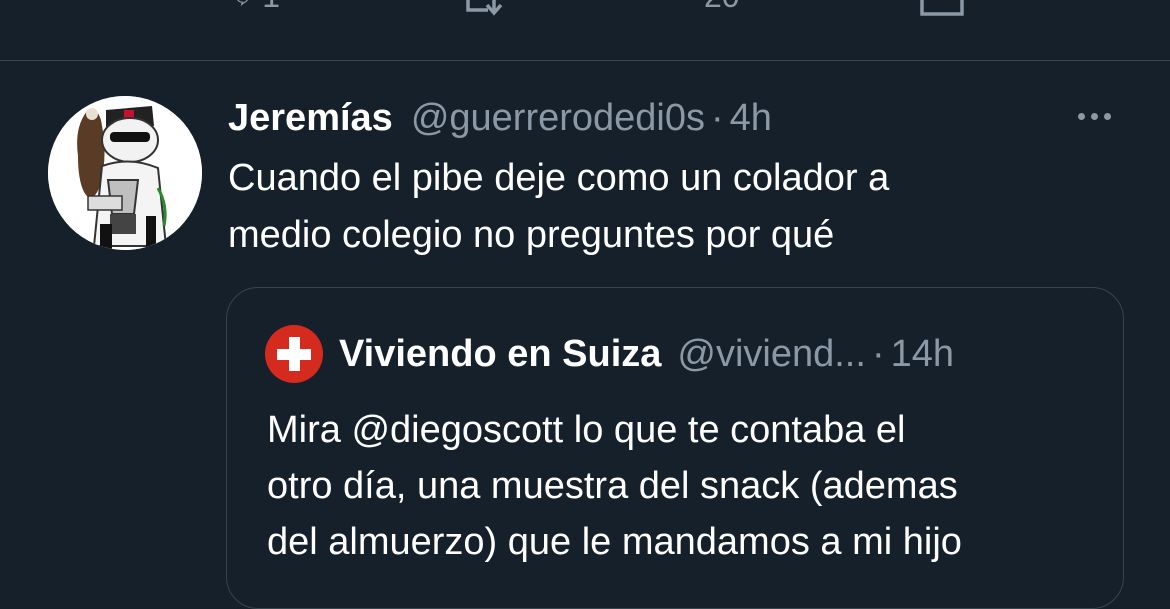  I want to click on share-button, so click(941, 9).